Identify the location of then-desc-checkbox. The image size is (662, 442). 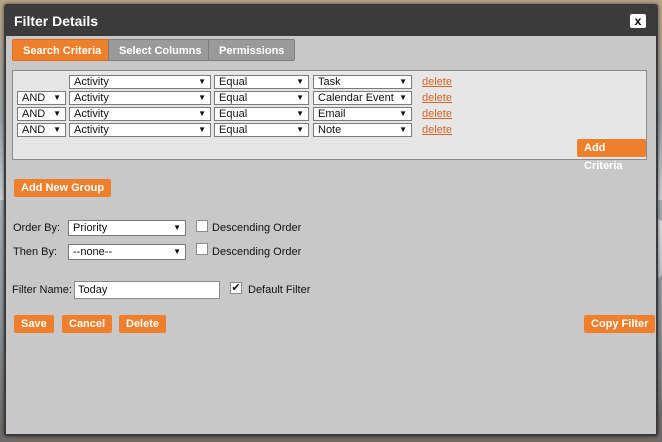
(202, 249).